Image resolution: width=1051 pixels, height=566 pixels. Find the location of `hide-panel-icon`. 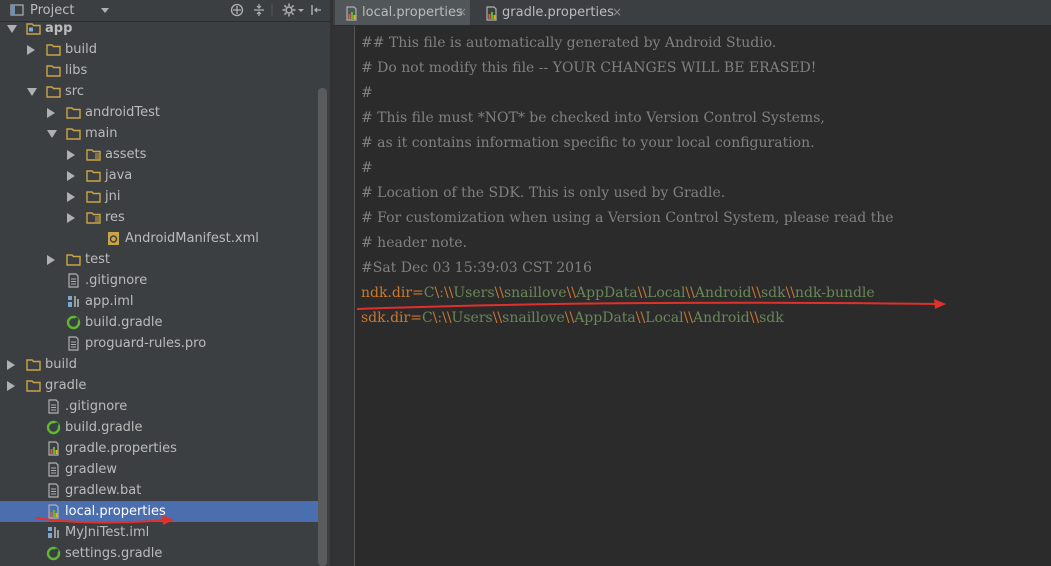

hide-panel-icon is located at coordinates (316, 11).